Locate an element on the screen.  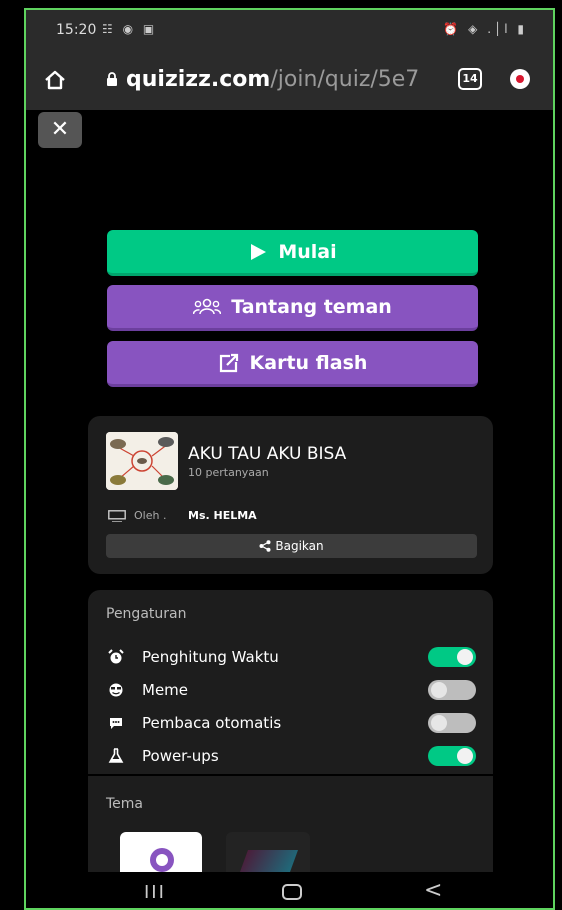
play-icon is located at coordinates (259, 251).